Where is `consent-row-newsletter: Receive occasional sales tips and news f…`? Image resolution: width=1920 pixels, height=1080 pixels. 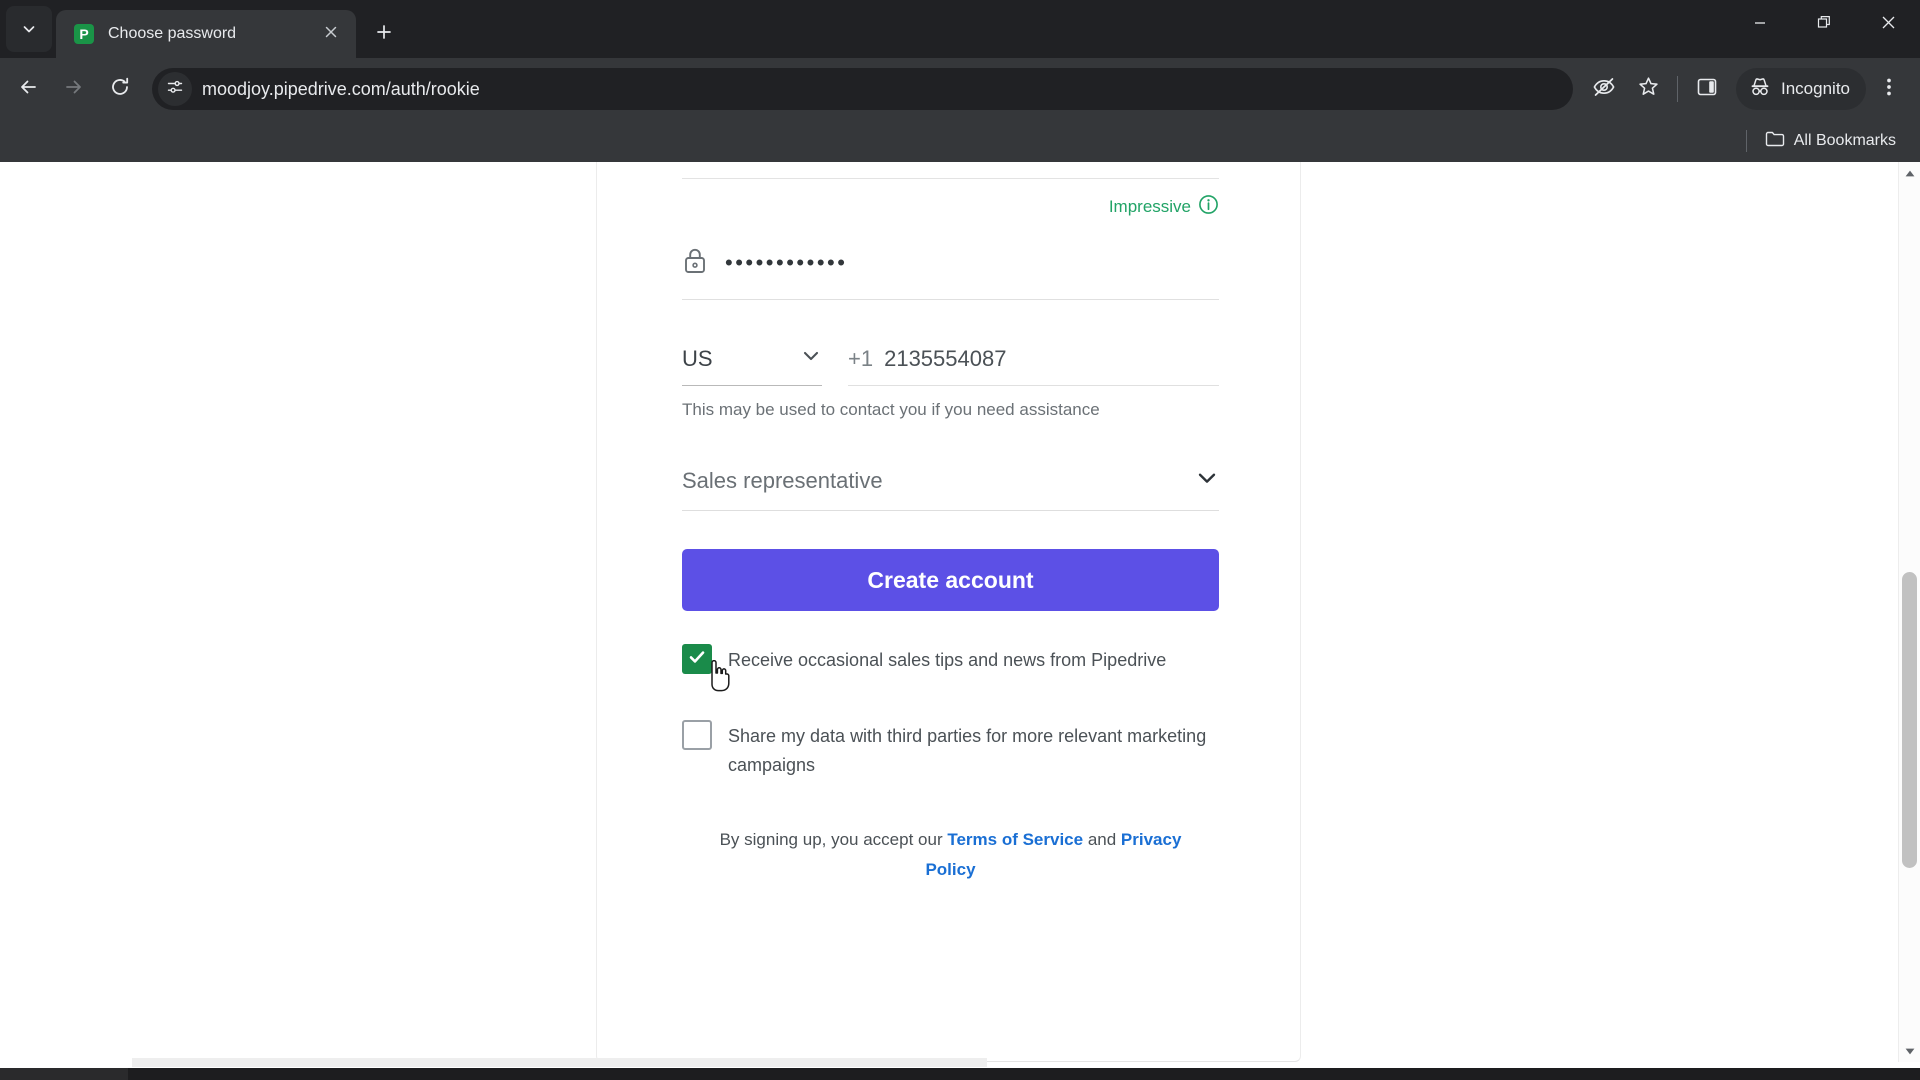 consent-row-newsletter: Receive occasional sales tips and news f… is located at coordinates (950, 667).